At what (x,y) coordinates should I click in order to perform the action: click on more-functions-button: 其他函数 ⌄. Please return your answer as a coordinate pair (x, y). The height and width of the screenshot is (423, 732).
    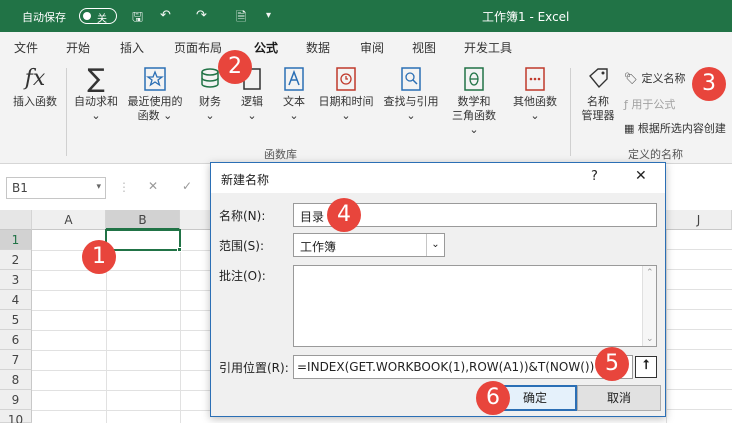
    Looking at the image, I should click on (535, 94).